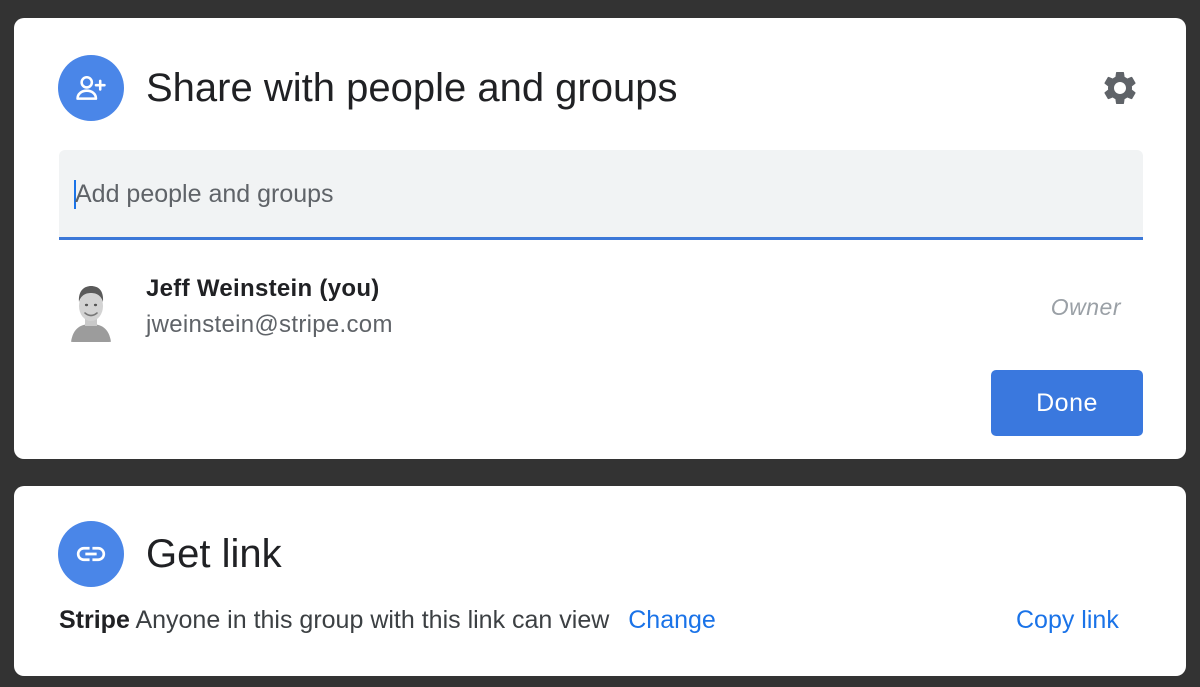 The height and width of the screenshot is (687, 1200). I want to click on add-people-field, so click(601, 195).